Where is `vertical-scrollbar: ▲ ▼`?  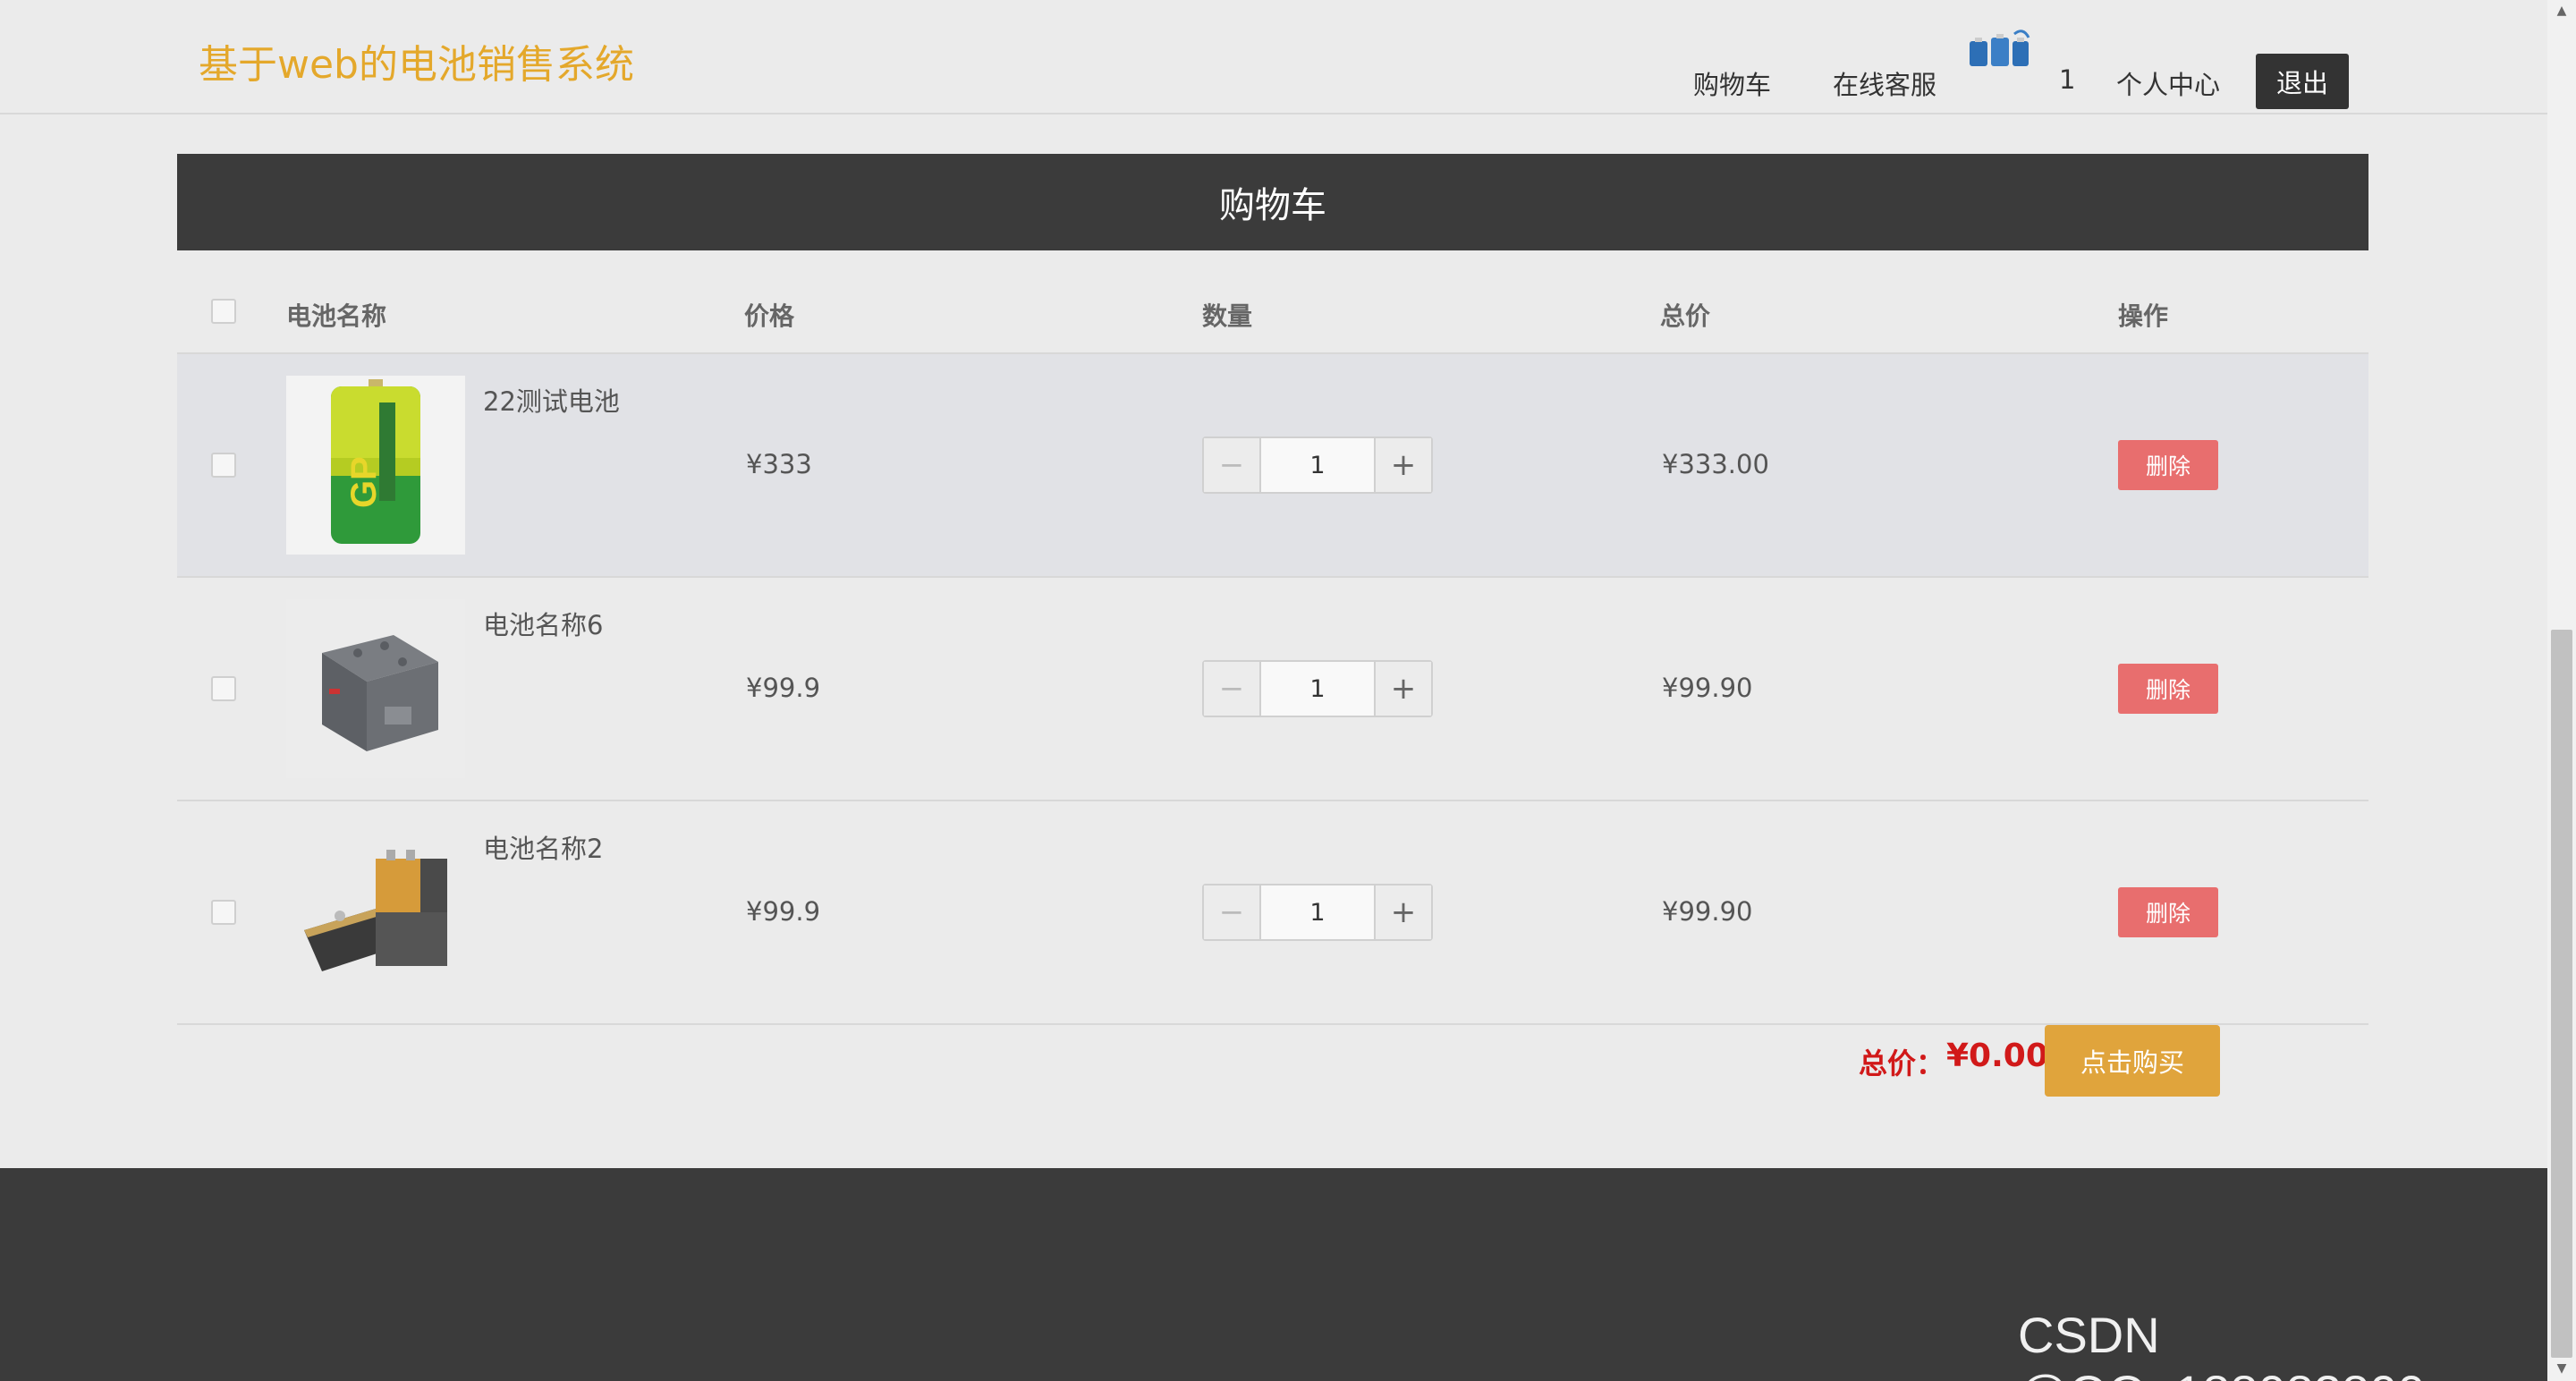
vertical-scrollbar: ▲ ▼ is located at coordinates (2561, 690).